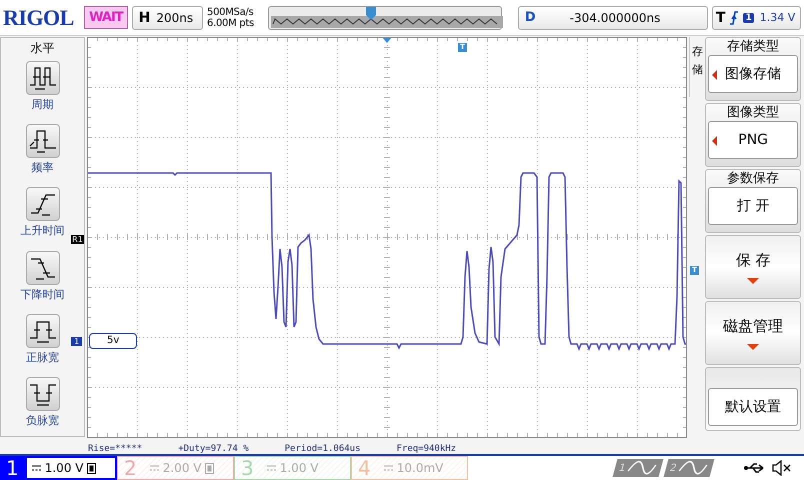 This screenshot has height=480, width=804. Describe the element at coordinates (113, 341) in the screenshot. I see `channel-scale-label: 5v` at that location.